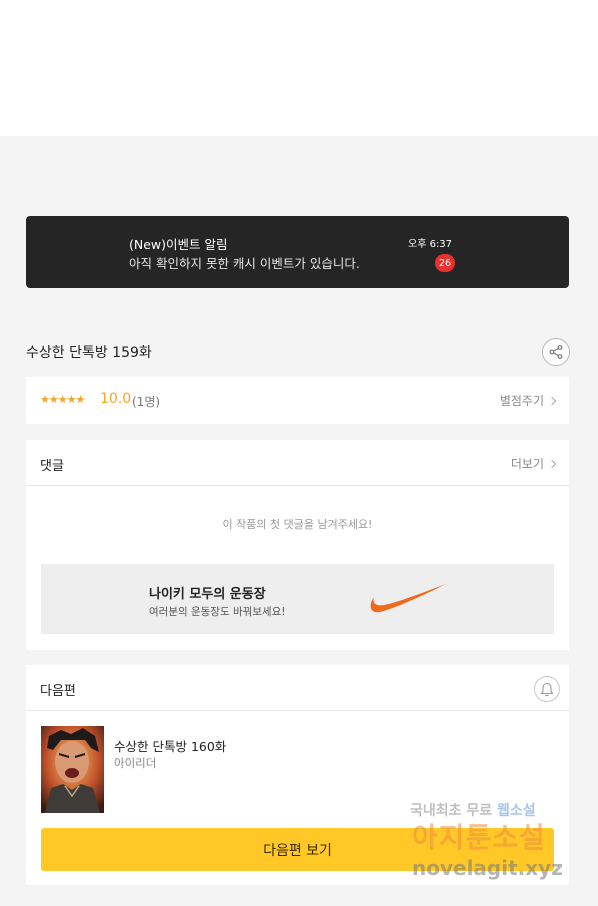 The height and width of the screenshot is (906, 598). I want to click on site-watermark: 국내최초 무료 웹소설 아지툰소설 novelagit.xyz, so click(495, 845).